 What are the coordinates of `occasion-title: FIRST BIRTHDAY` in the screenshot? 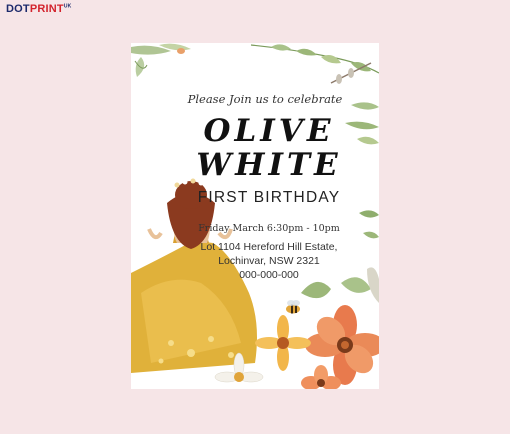 It's located at (269, 197).